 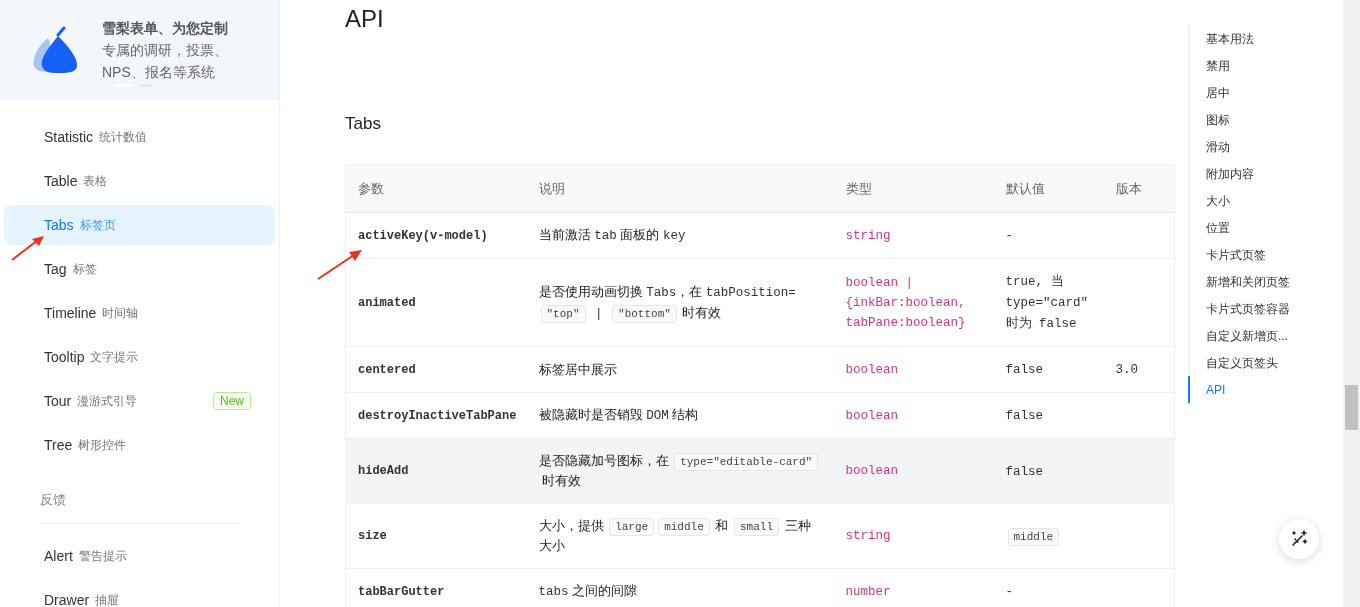 What do you see at coordinates (701, 312) in the screenshot?
I see `description-text: 时有效` at bounding box center [701, 312].